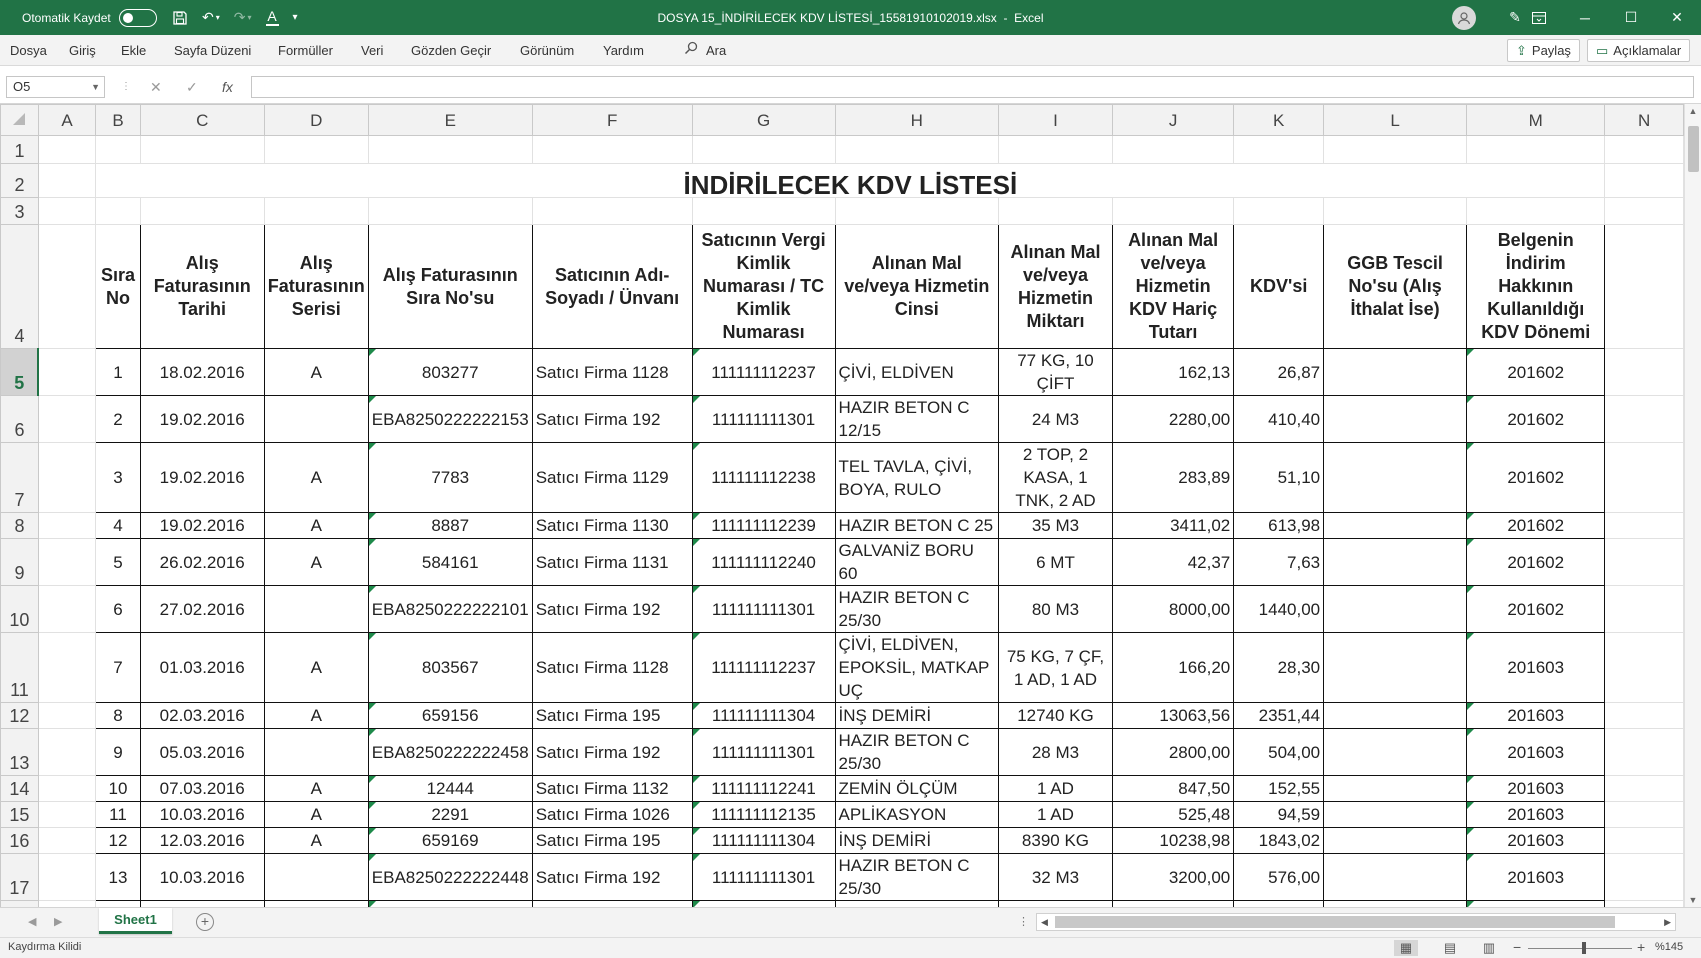 The height and width of the screenshot is (958, 1701). I want to click on header-mal-miktari: Alınan Mal ve/veya Hizmetin Miktarı, so click(1055, 286).